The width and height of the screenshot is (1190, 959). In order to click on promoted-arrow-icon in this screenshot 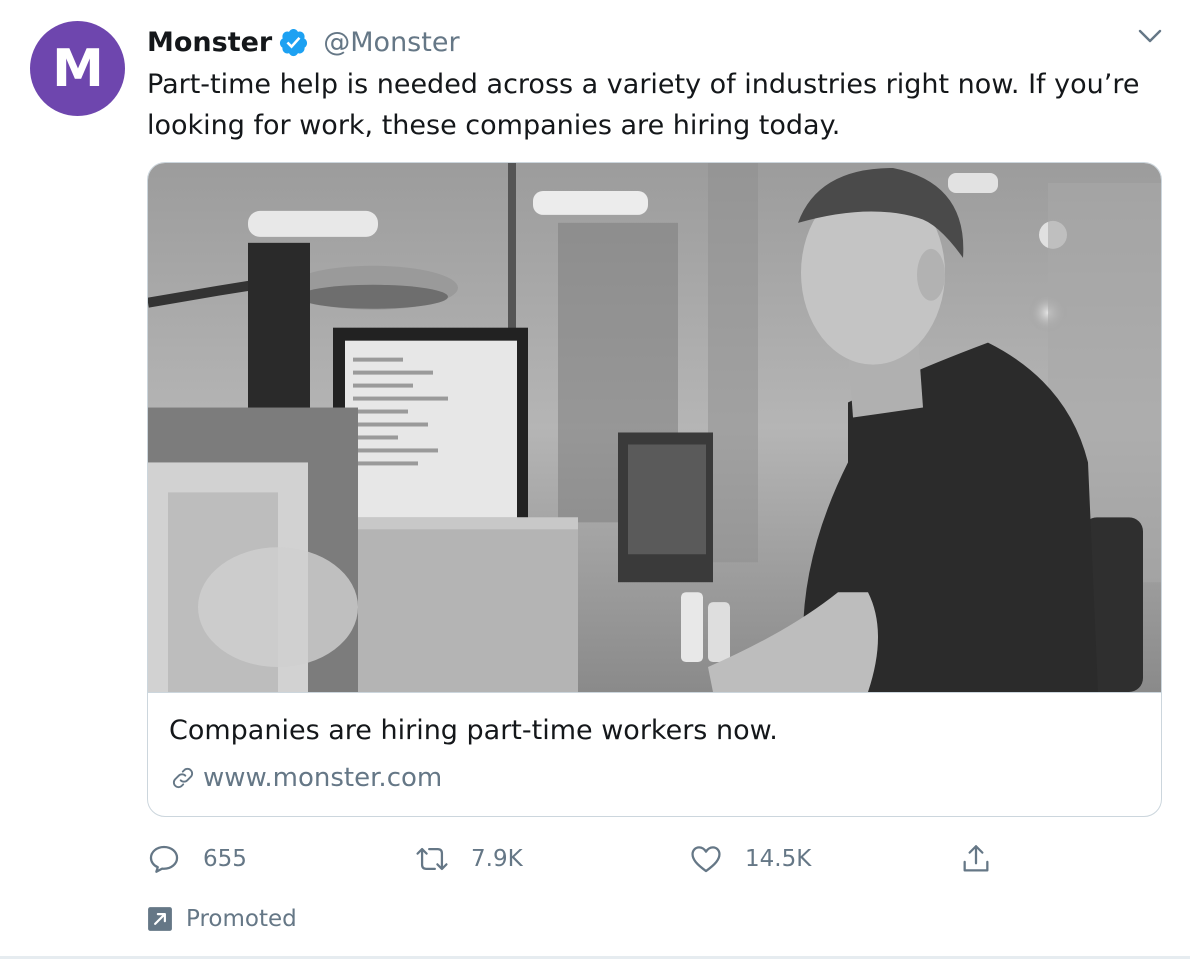, I will do `click(160, 919)`.